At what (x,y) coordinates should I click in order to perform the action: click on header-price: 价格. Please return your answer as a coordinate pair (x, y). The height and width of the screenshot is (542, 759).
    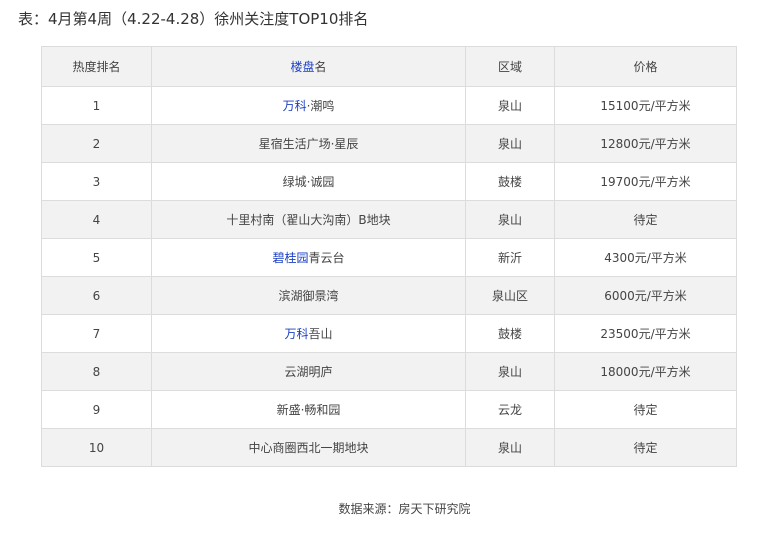
    Looking at the image, I should click on (645, 66).